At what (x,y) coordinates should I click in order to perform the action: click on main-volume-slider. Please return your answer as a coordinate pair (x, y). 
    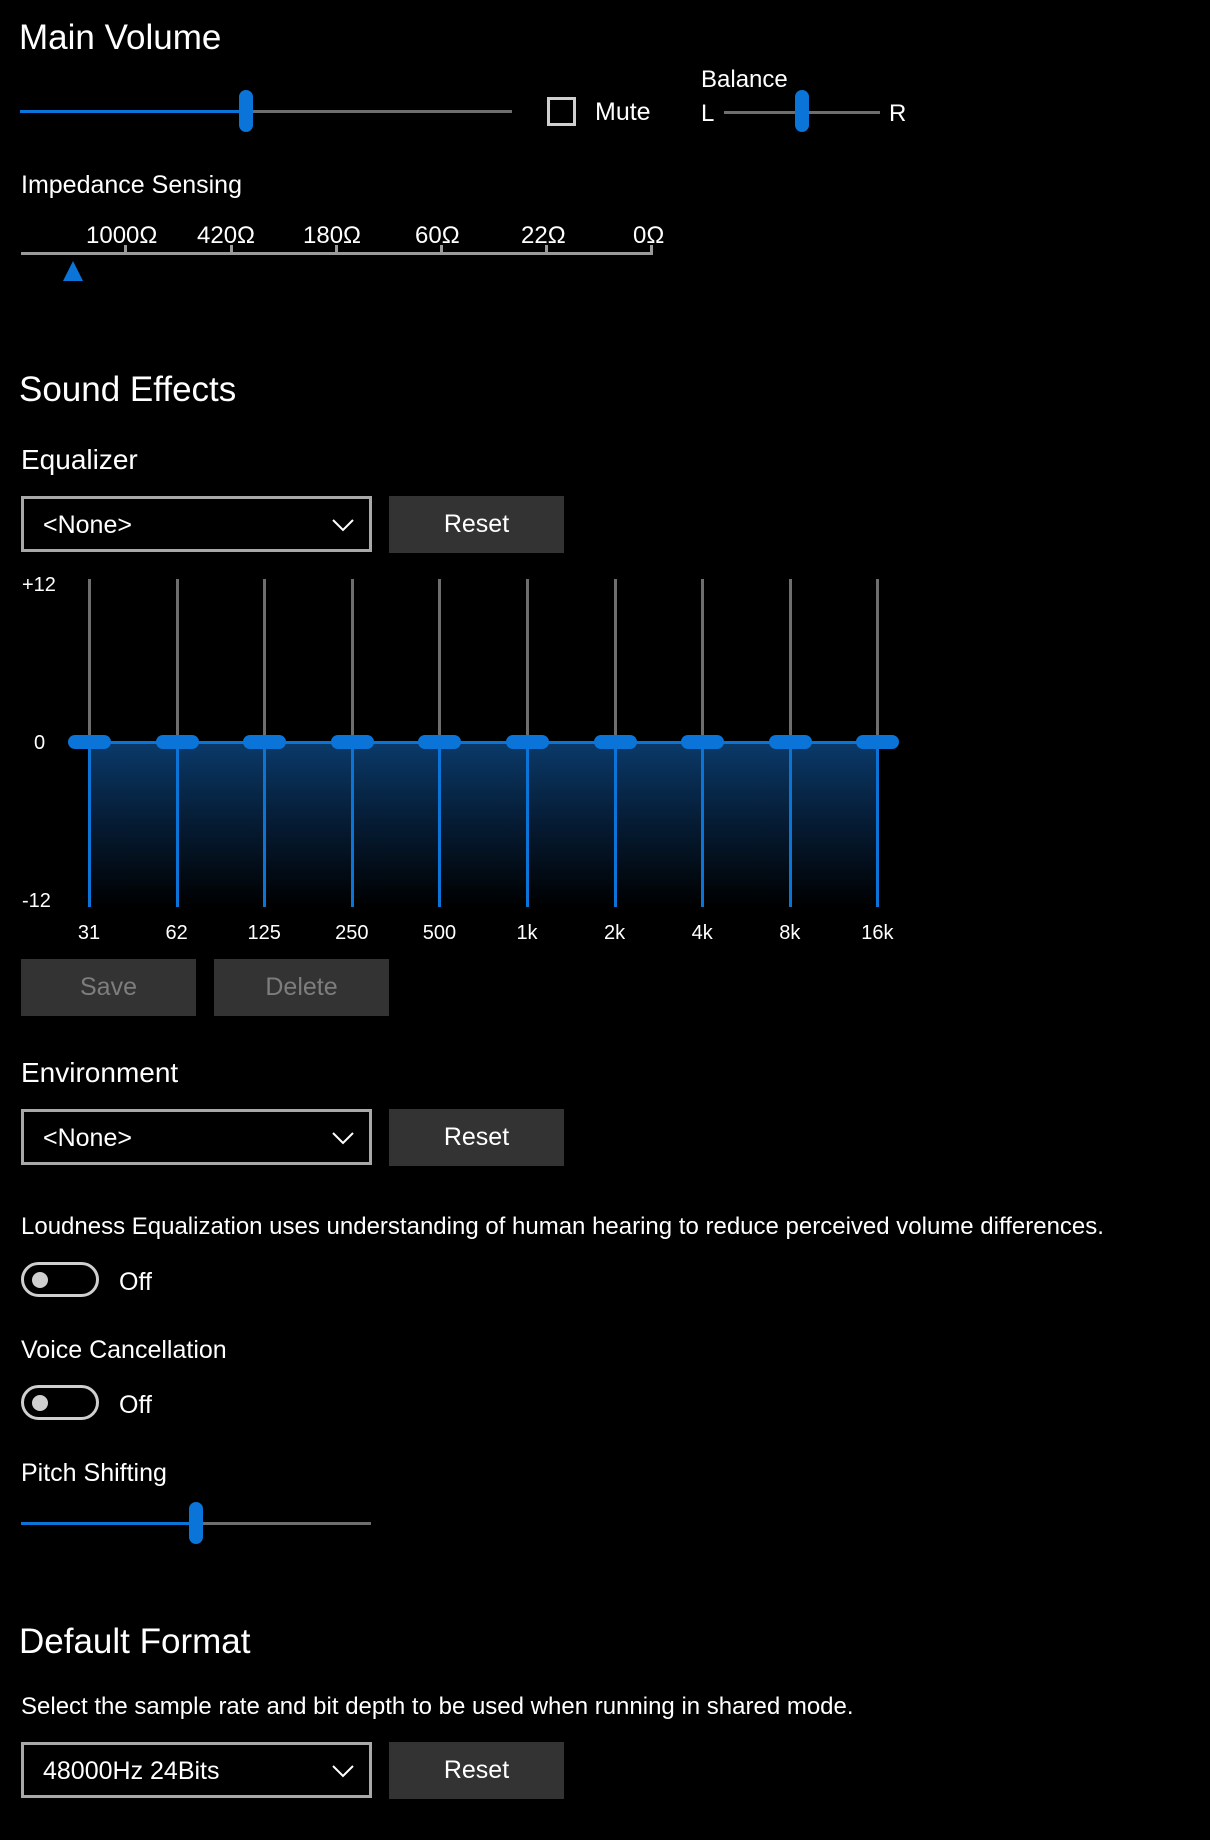
    Looking at the image, I should click on (266, 112).